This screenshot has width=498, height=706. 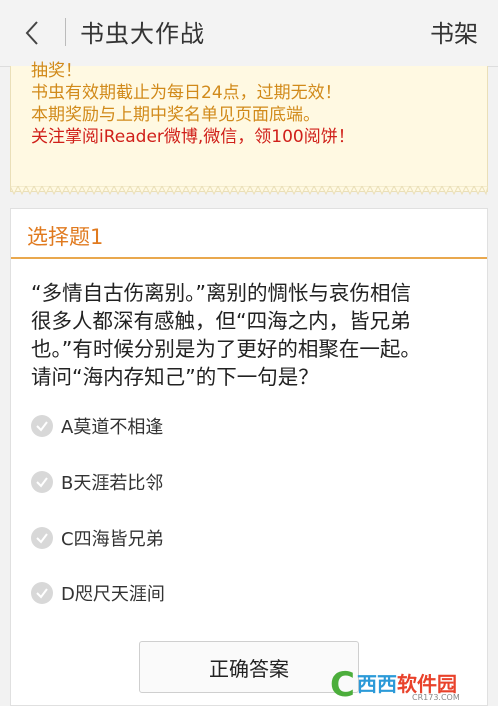 I want to click on option-label: B天涯若比邻, so click(x=112, y=483).